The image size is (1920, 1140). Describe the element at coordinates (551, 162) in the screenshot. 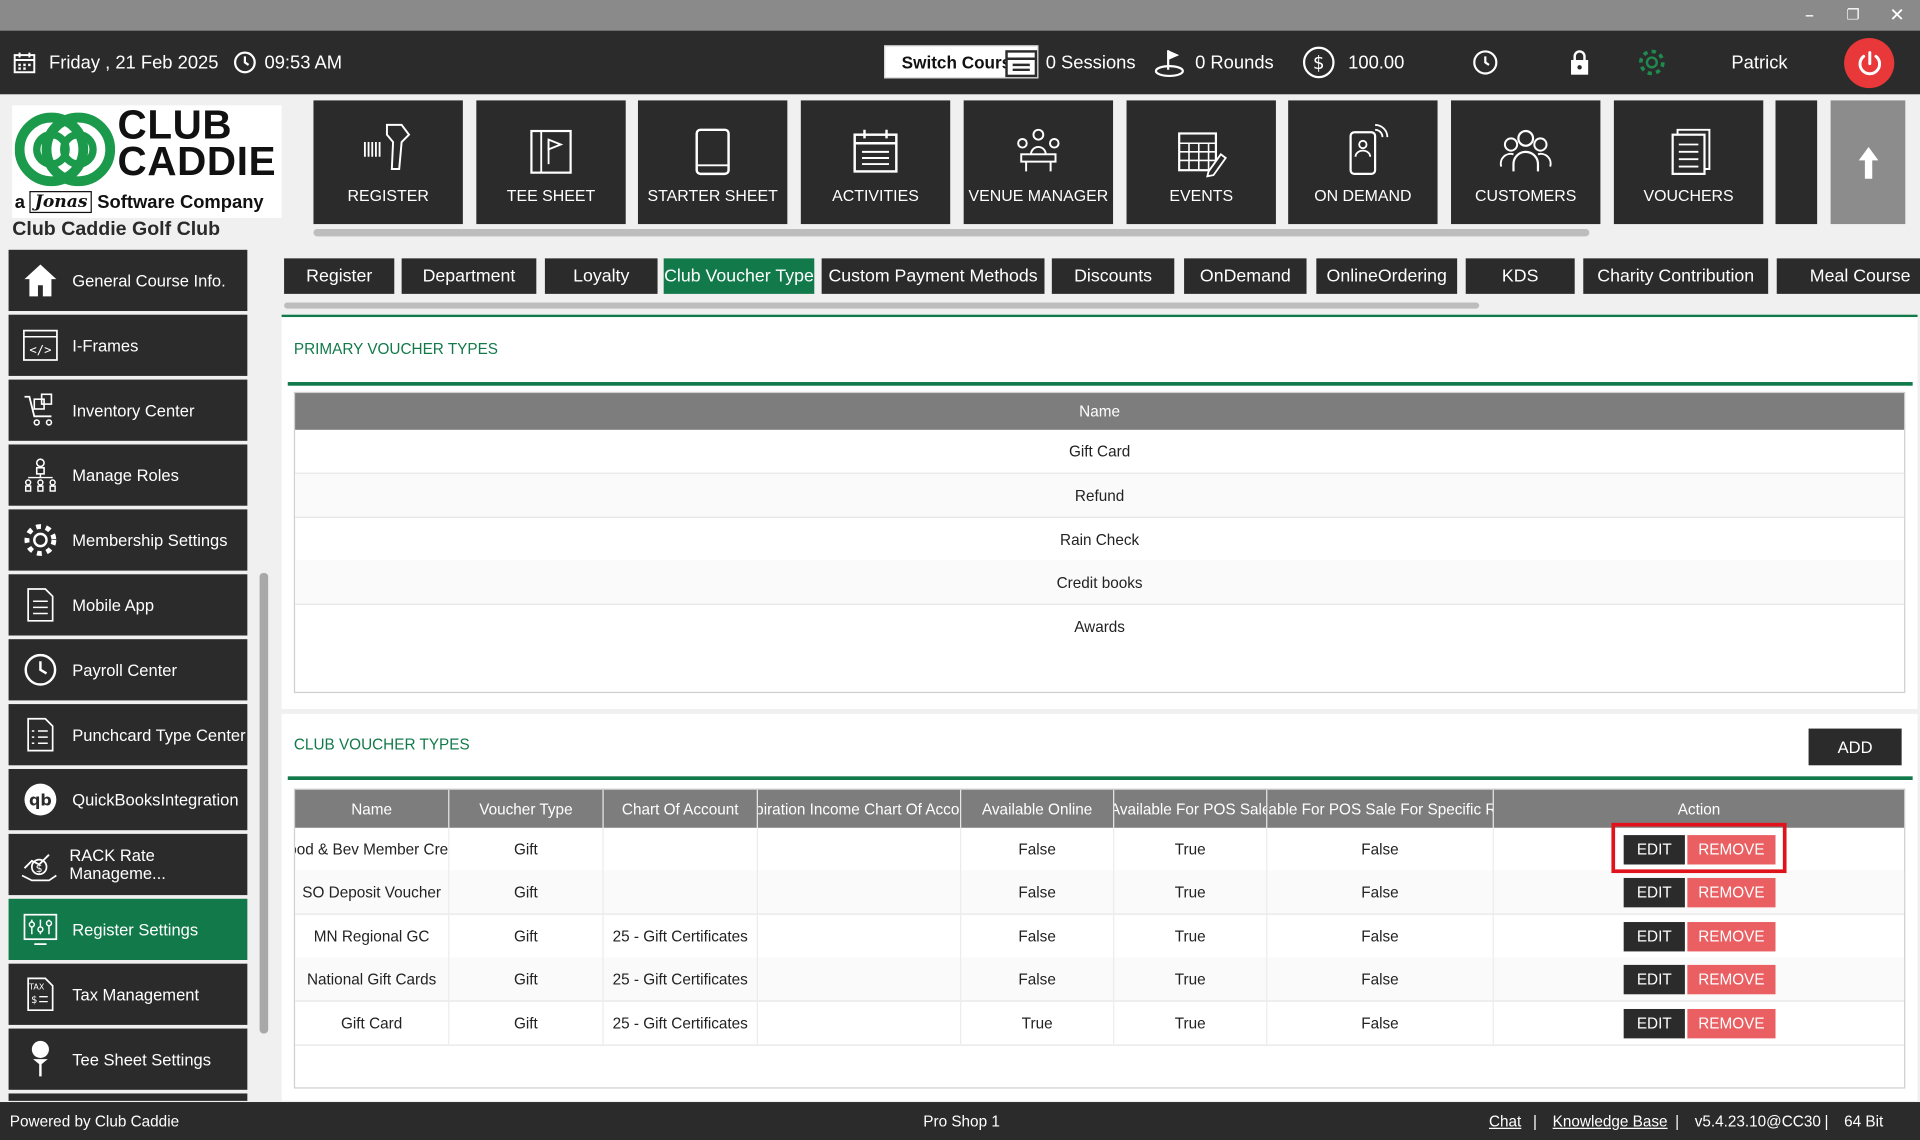

I see `nav-tee-sheet: TEE SHEET` at that location.